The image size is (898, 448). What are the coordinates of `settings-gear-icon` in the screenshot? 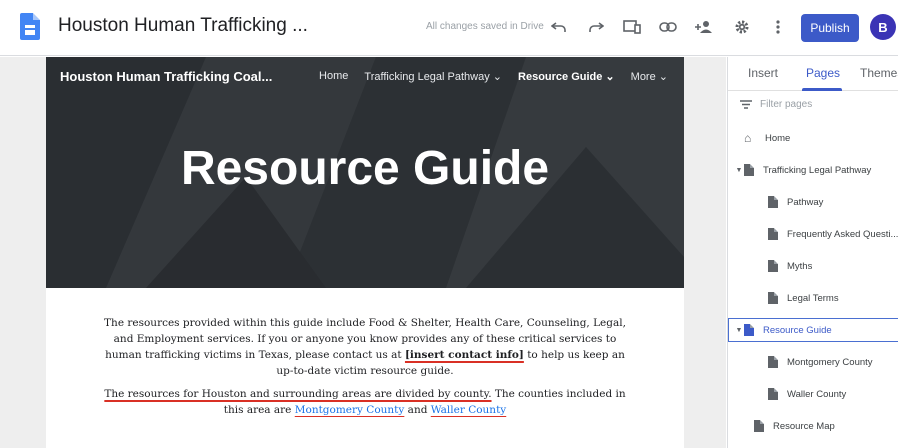 It's located at (742, 27).